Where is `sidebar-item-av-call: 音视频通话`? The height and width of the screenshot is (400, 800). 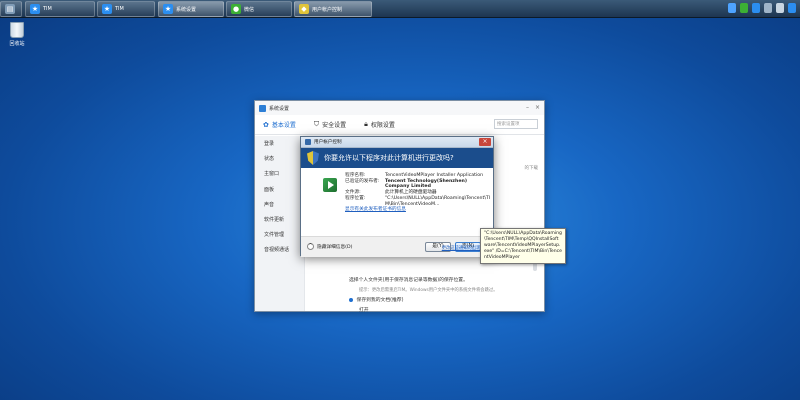
sidebar-item-av-call: 音视频通话 is located at coordinates (279, 249).